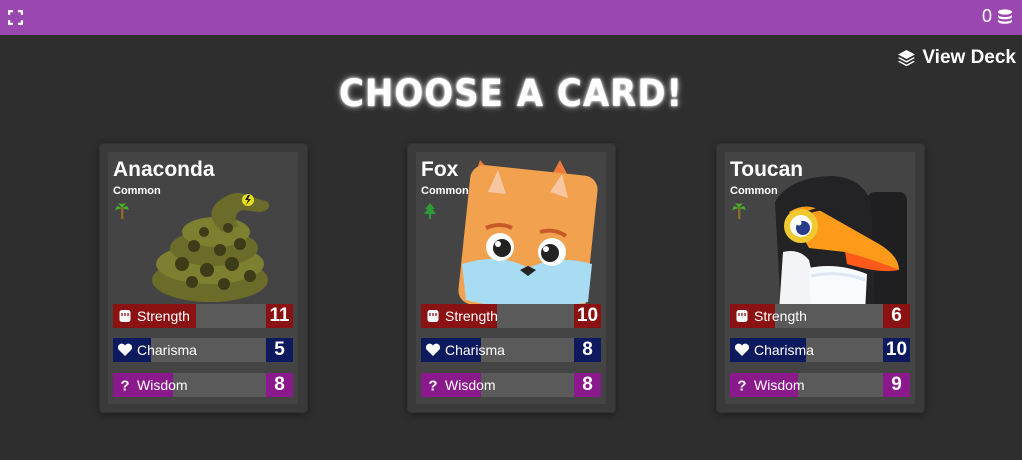 The width and height of the screenshot is (1022, 460). Describe the element at coordinates (820, 385) in the screenshot. I see `wisdom-stat: ? Wisdom 9` at that location.